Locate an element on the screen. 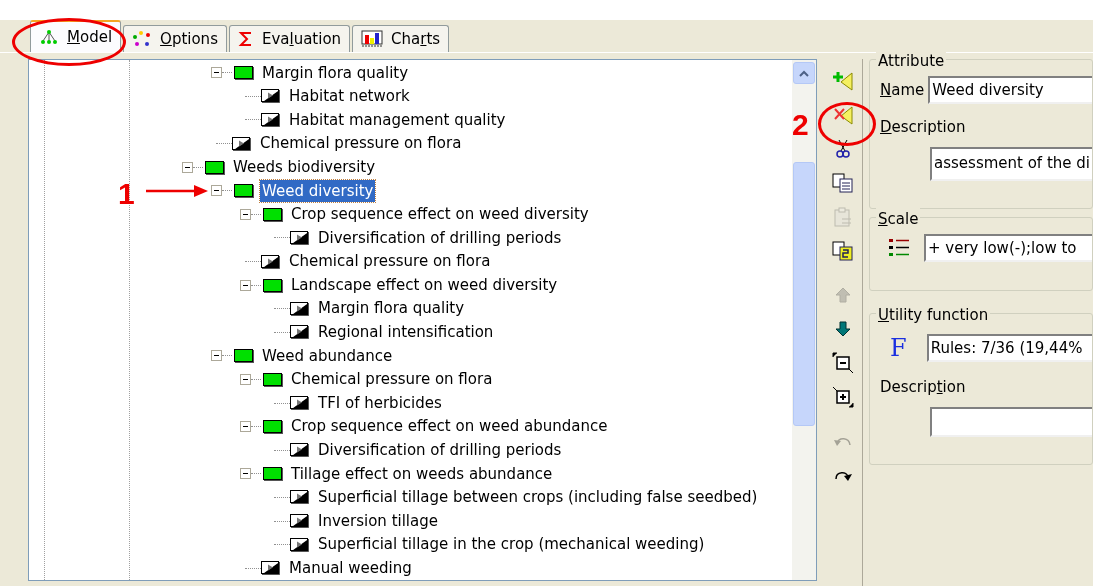 The image size is (1093, 586). tree-item: Tillage effect on weeds abundance is located at coordinates (422, 474).